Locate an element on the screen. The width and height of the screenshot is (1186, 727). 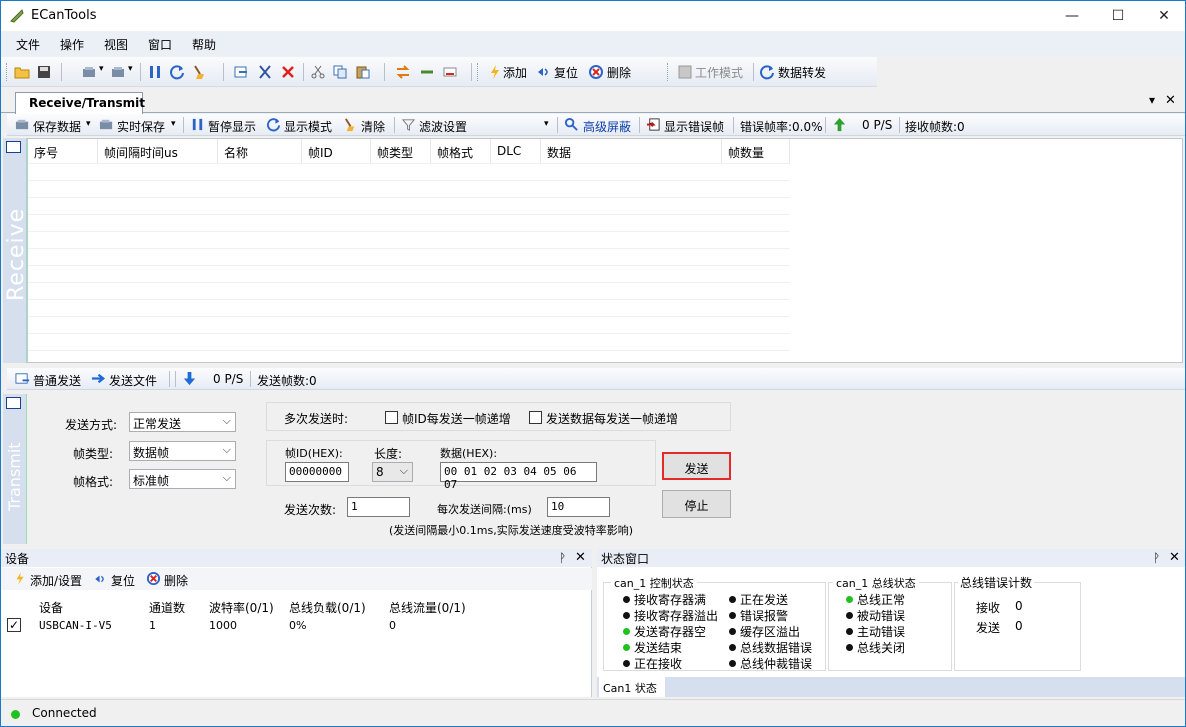
column-header: DLC is located at coordinates (516, 151).